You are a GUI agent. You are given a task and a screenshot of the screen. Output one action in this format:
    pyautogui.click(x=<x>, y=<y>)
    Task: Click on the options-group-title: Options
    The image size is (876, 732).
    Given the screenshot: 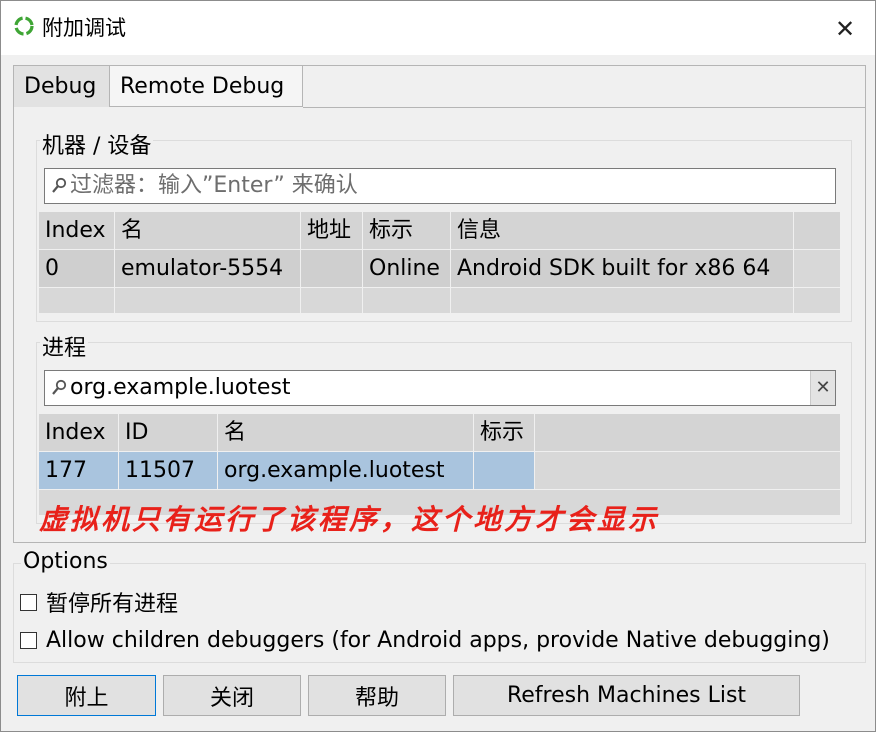 What is the action you would take?
    pyautogui.click(x=65, y=561)
    